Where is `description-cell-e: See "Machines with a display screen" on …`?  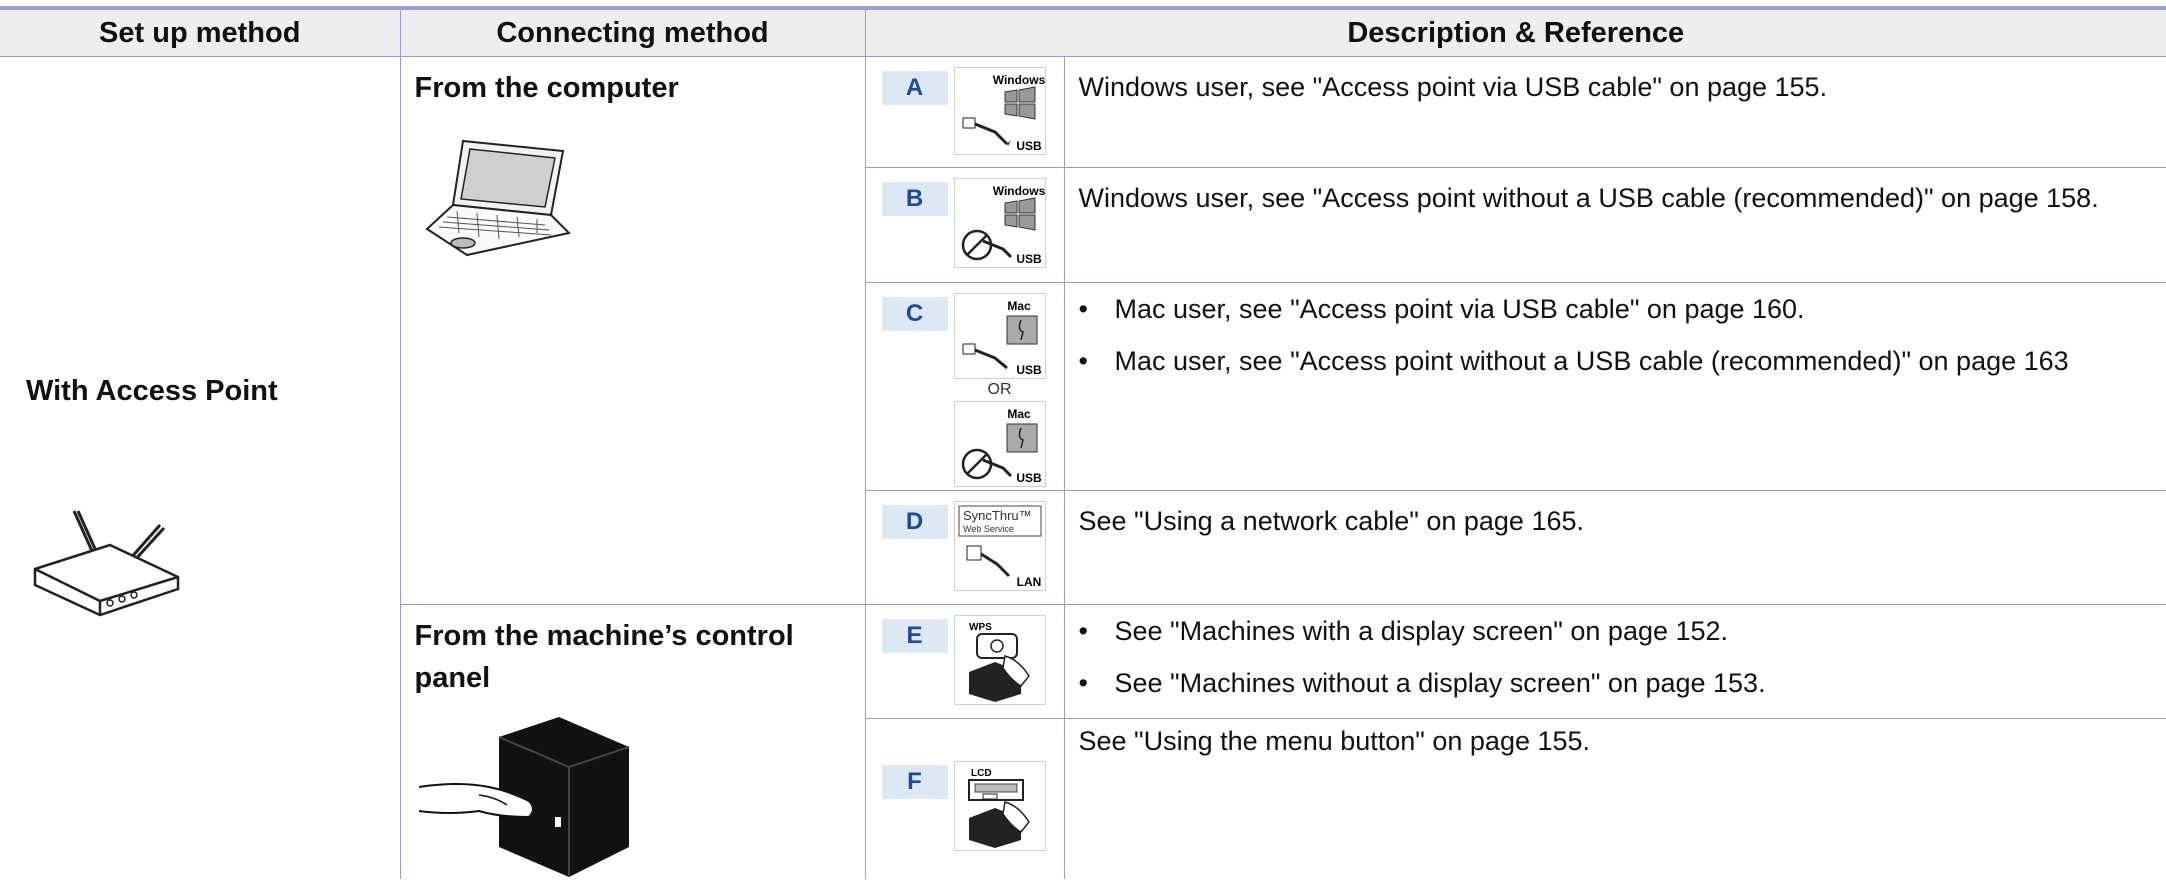 description-cell-e: See "Machines with a display screen" on … is located at coordinates (1615, 661).